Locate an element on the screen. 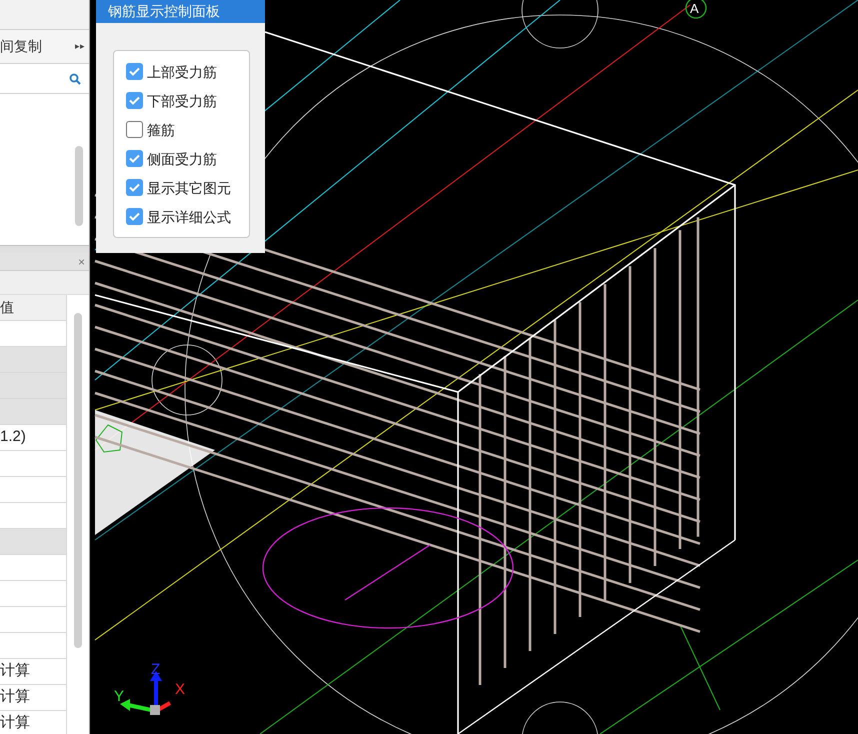 The width and height of the screenshot is (858, 734). option-checkbox: 显示其它图元 is located at coordinates (187, 188).